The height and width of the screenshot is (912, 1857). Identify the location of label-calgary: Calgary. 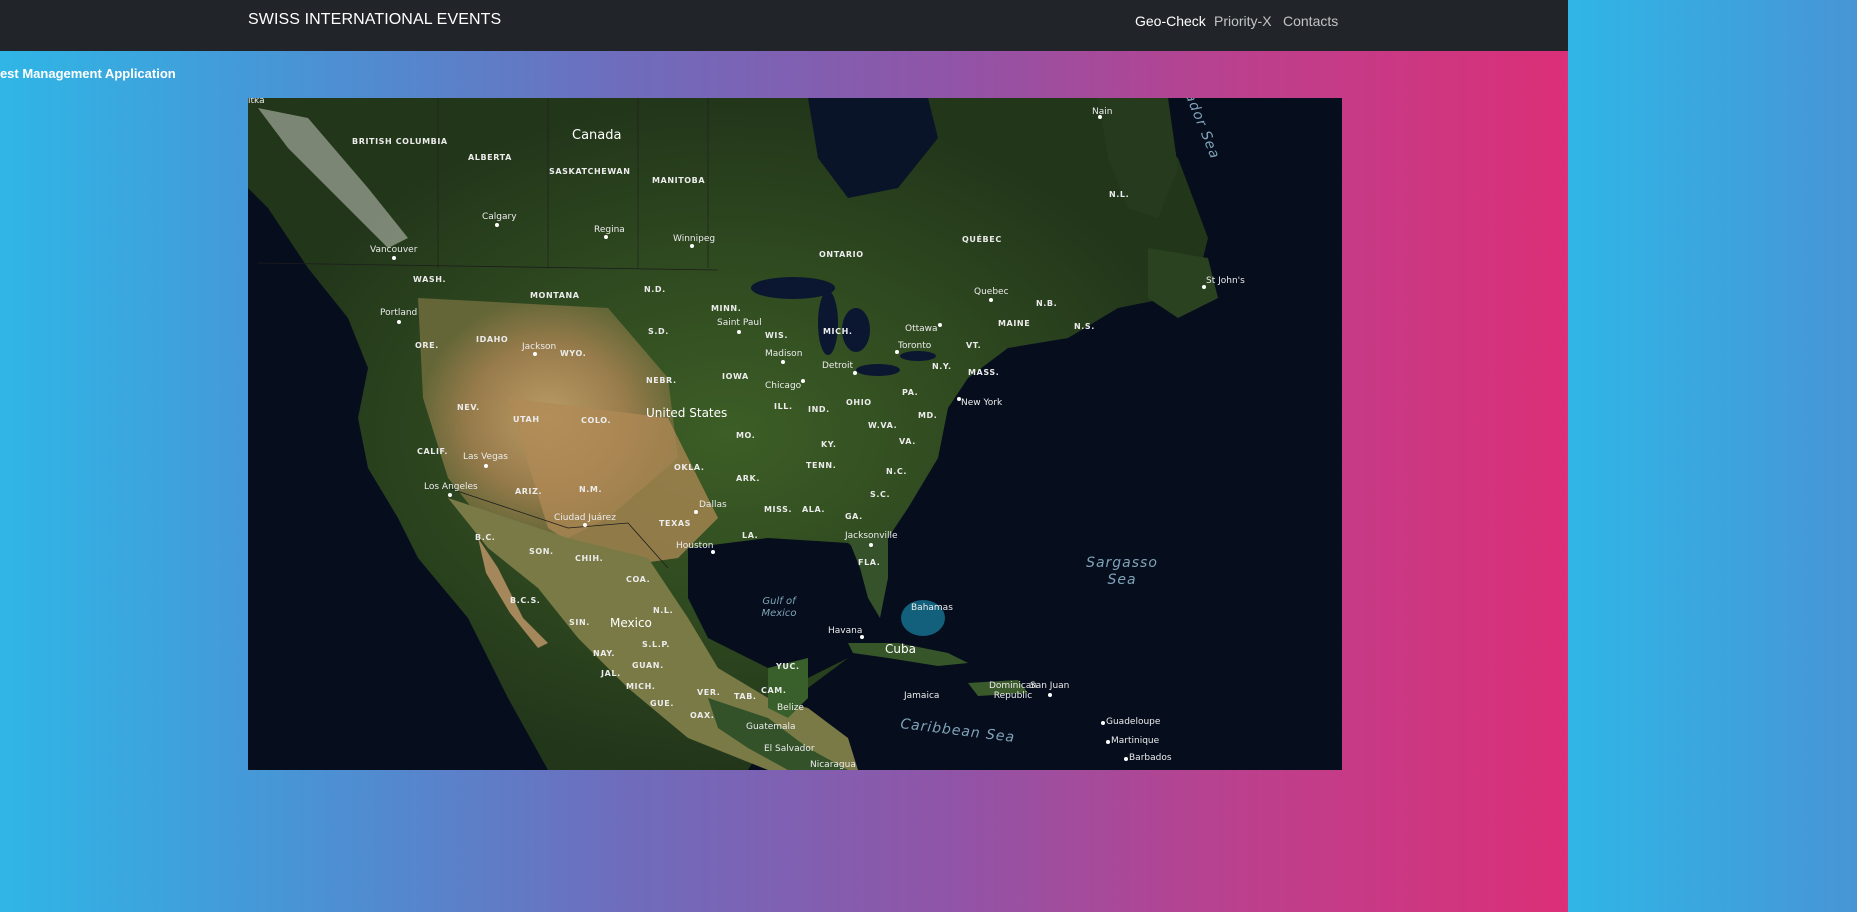
(499, 217).